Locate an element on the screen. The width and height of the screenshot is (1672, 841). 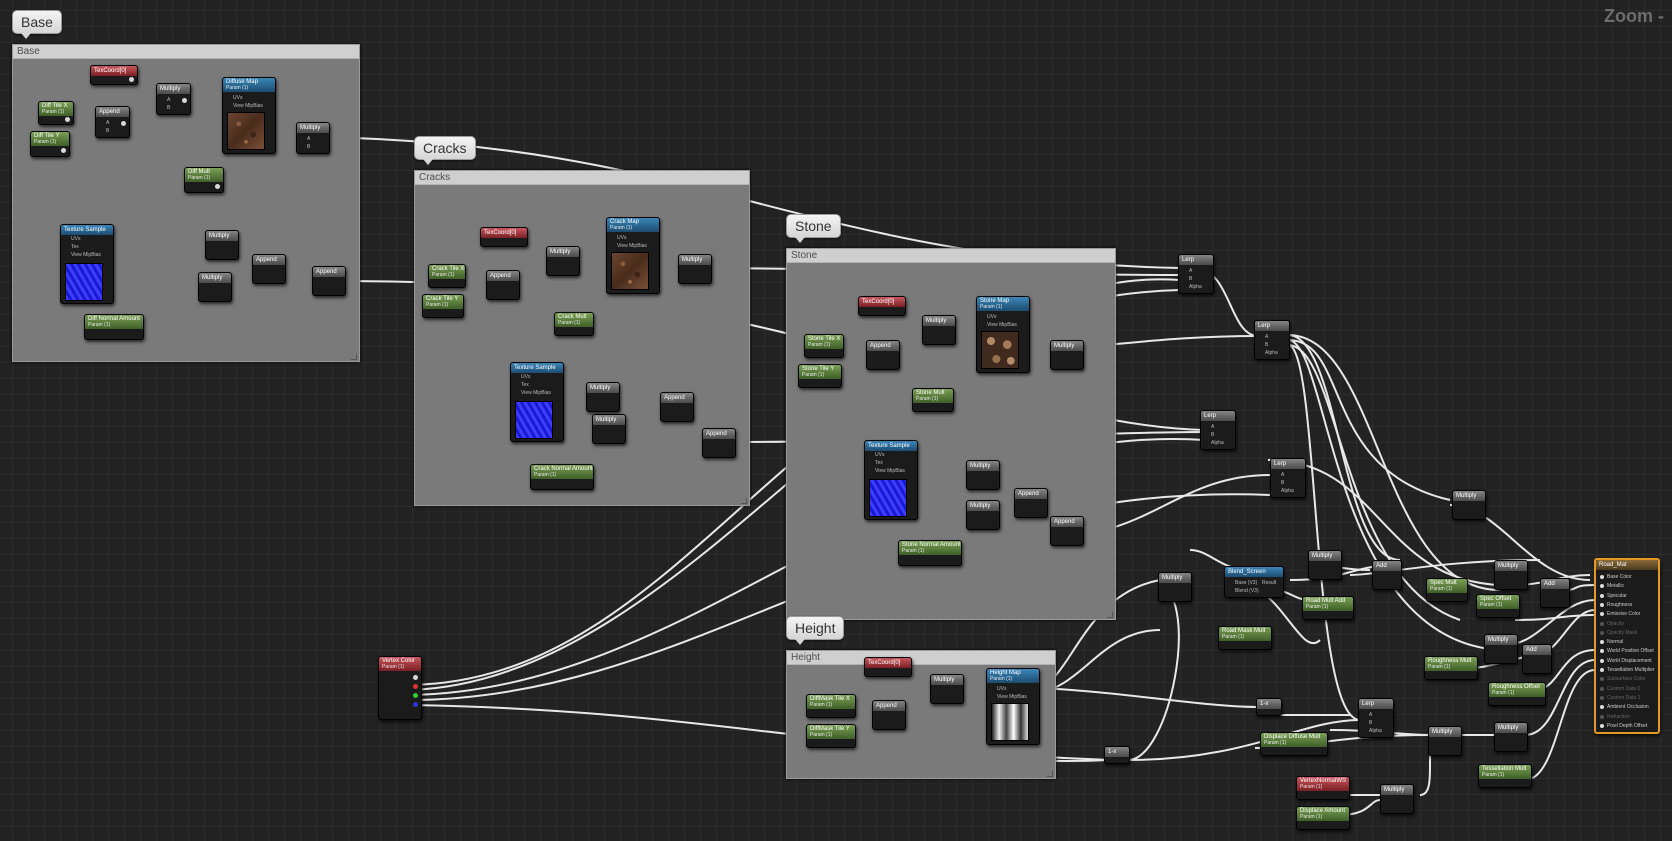
comment-bubble-height: Height is located at coordinates (815, 630).